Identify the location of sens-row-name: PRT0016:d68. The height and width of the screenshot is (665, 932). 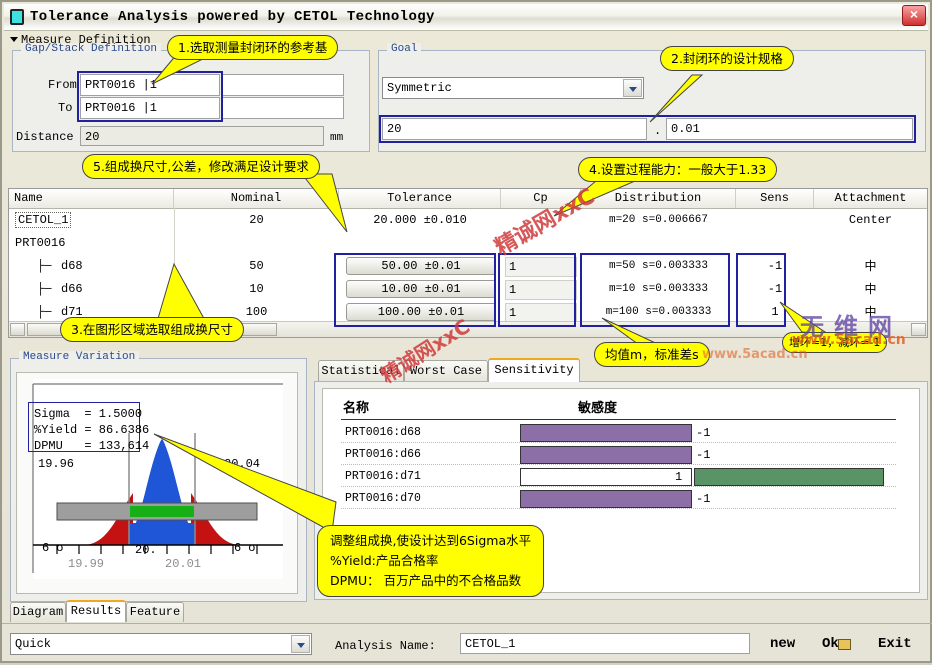
(383, 432).